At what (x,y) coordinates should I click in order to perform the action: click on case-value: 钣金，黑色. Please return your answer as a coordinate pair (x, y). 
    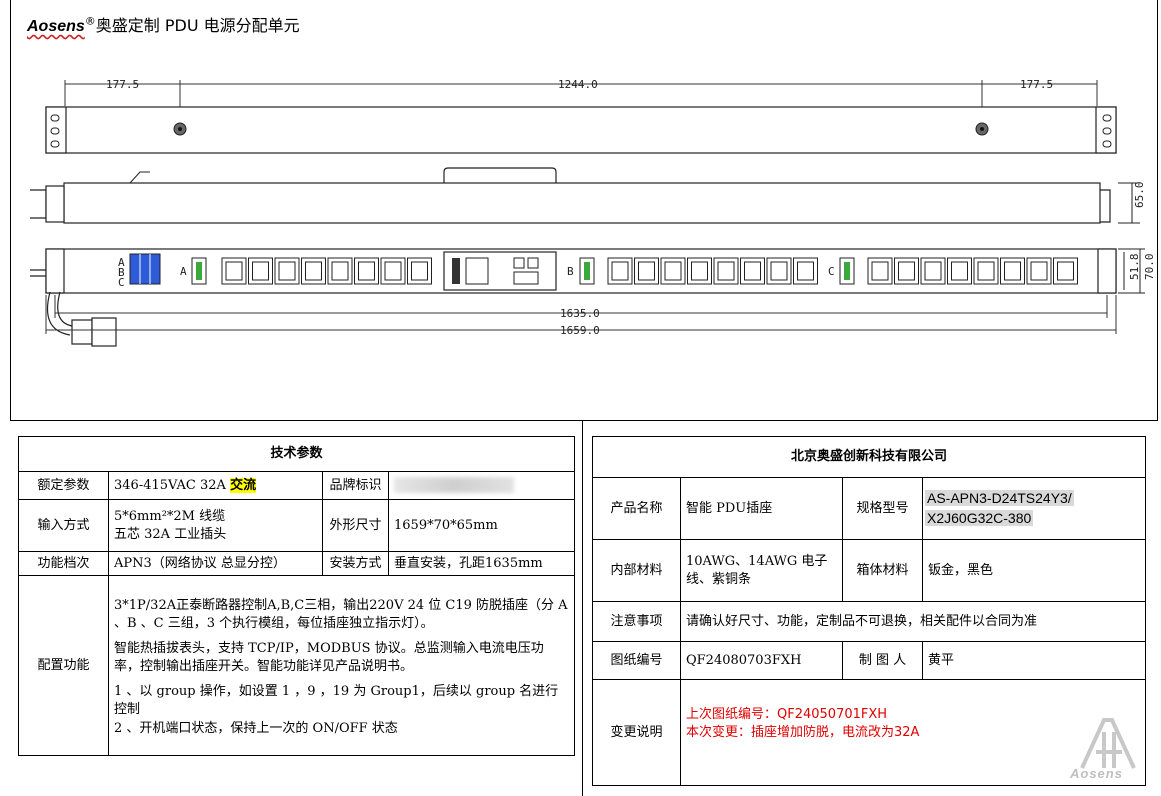
    Looking at the image, I should click on (1034, 570).